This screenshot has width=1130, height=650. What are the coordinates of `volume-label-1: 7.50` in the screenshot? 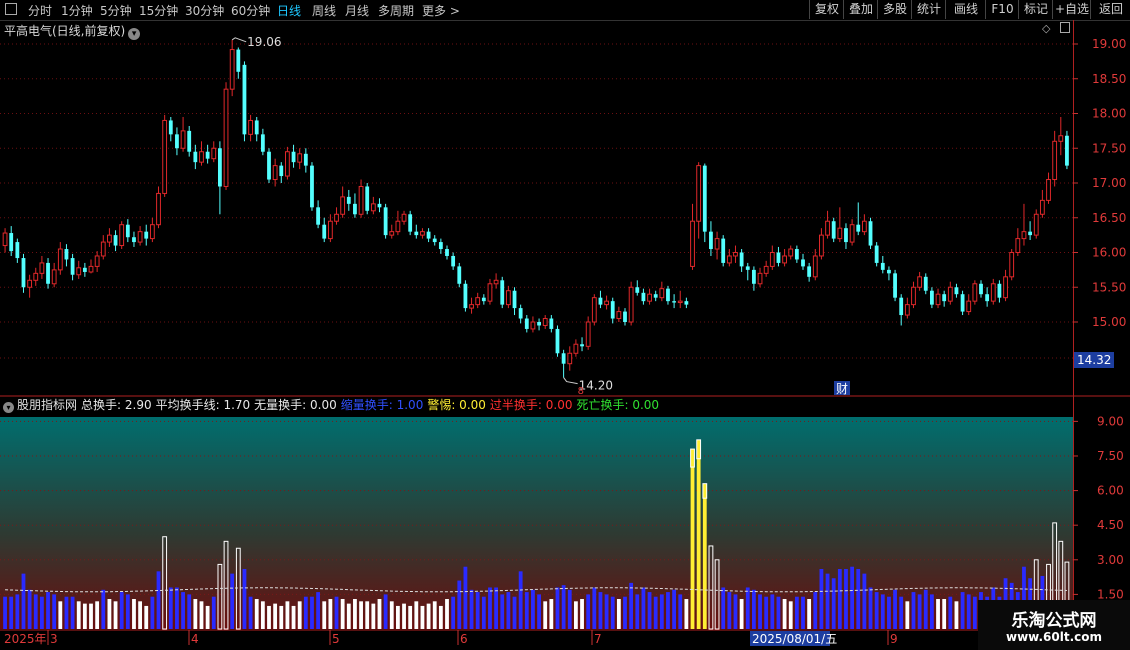 It's located at (1110, 456).